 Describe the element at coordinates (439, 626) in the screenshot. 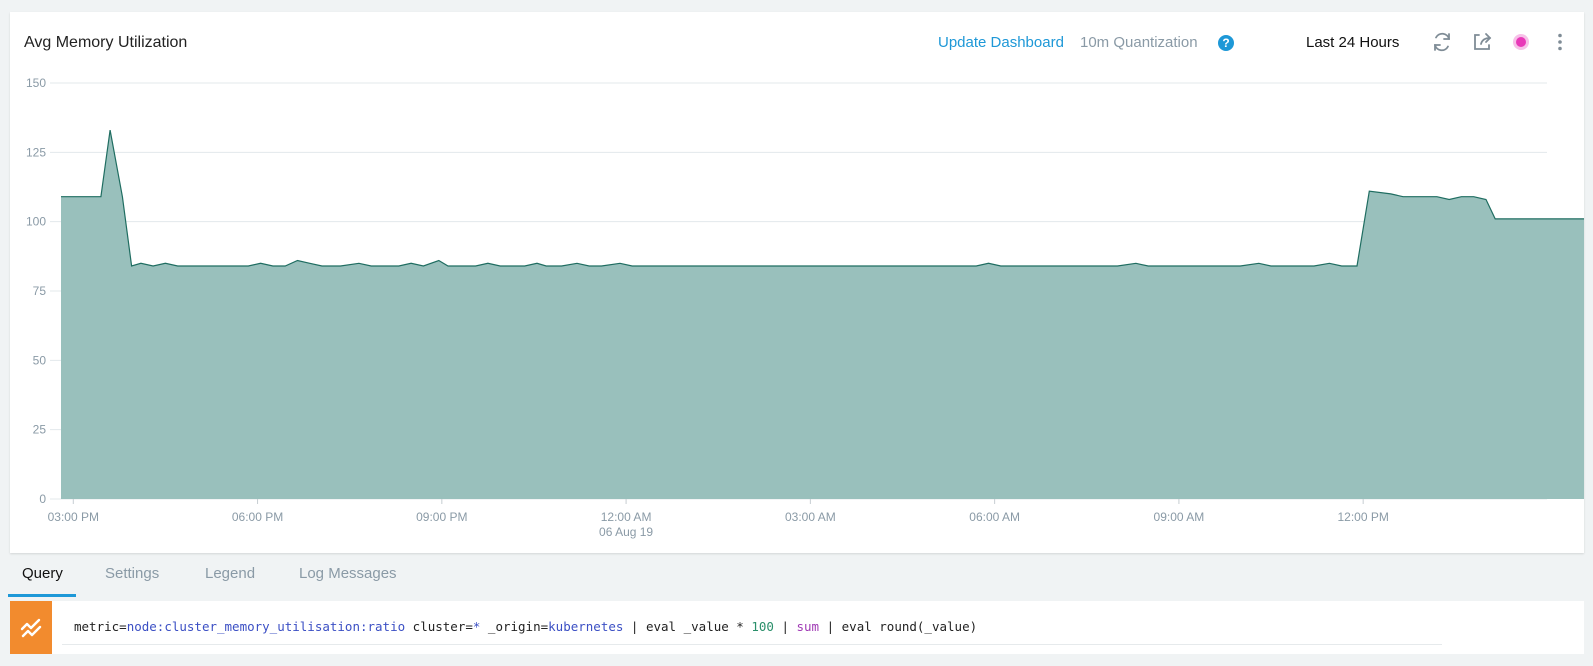

I see `query-token: cluster=` at that location.